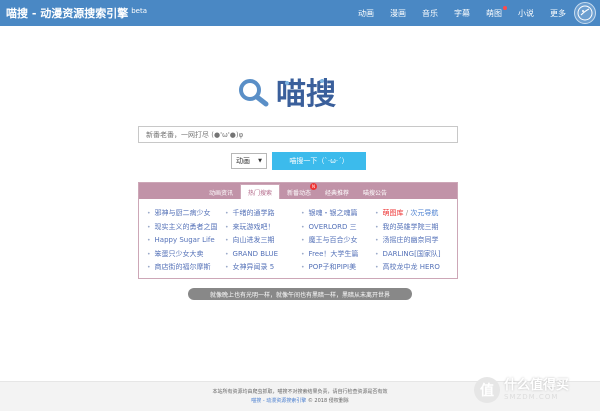 Image resolution: width=600 pixels, height=411 pixels. I want to click on nav-item-moe-images: 萌图, so click(496, 12).